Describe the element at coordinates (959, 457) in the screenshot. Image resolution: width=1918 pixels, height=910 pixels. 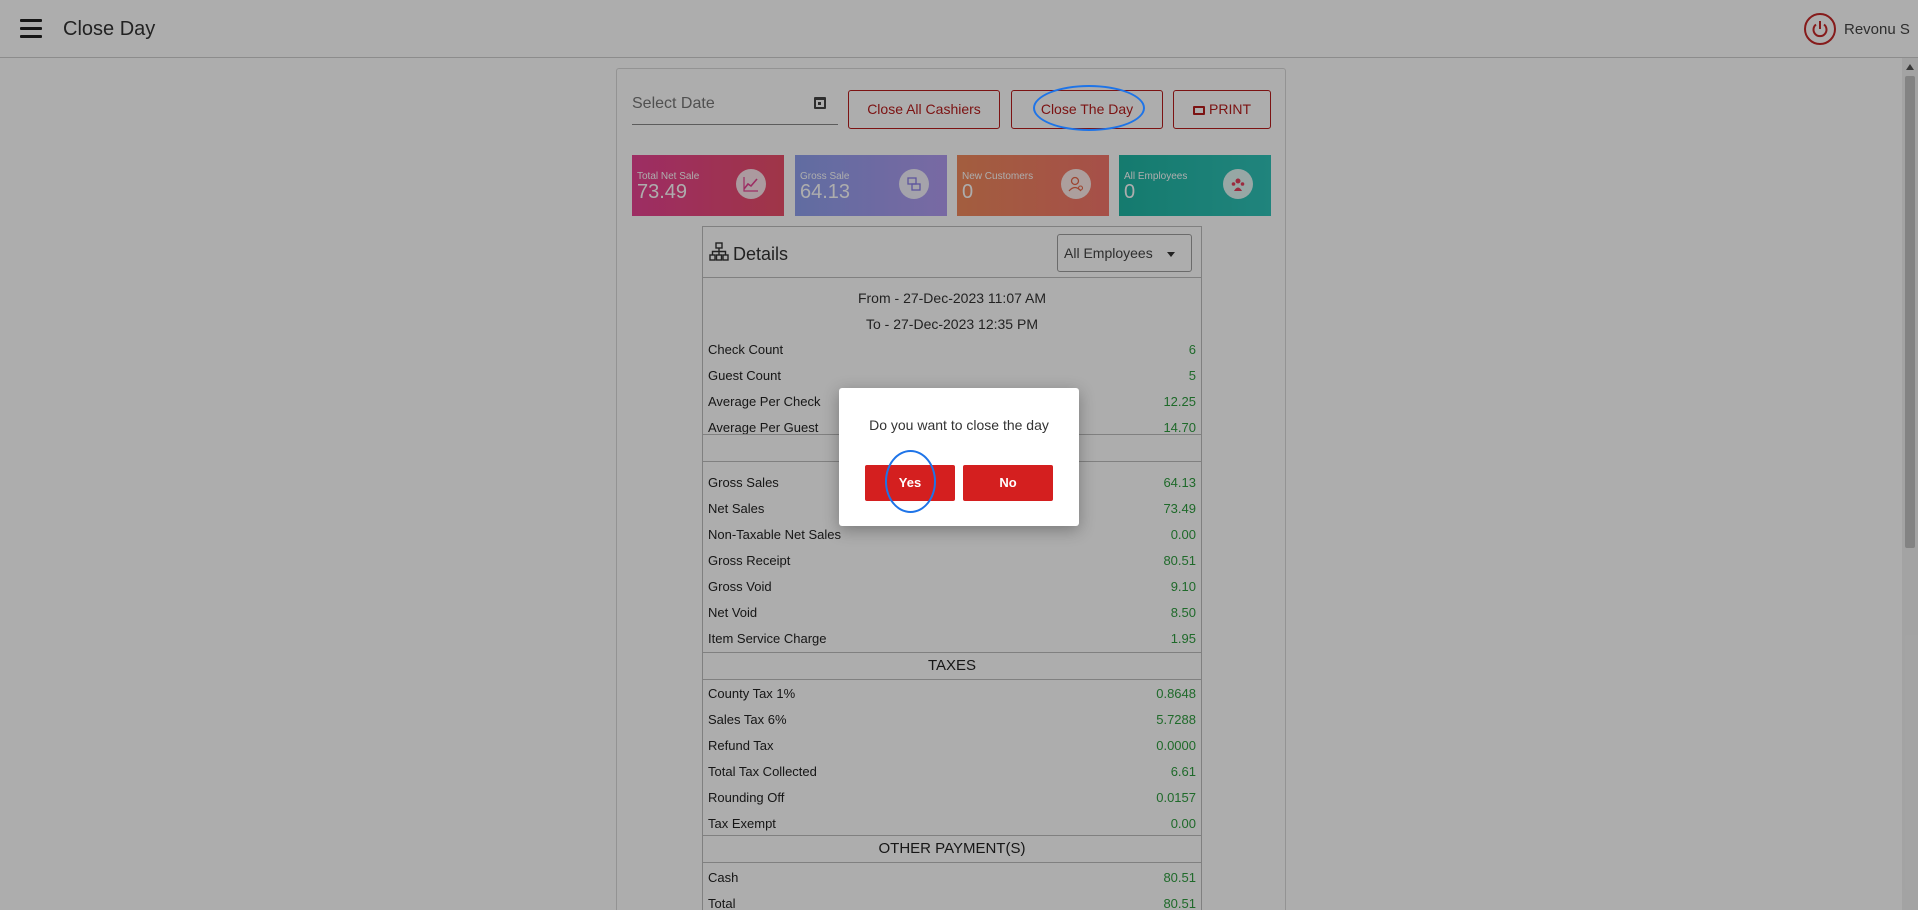
I see `close-day-confirm-dialog: Do you want to close the day Yes No` at that location.